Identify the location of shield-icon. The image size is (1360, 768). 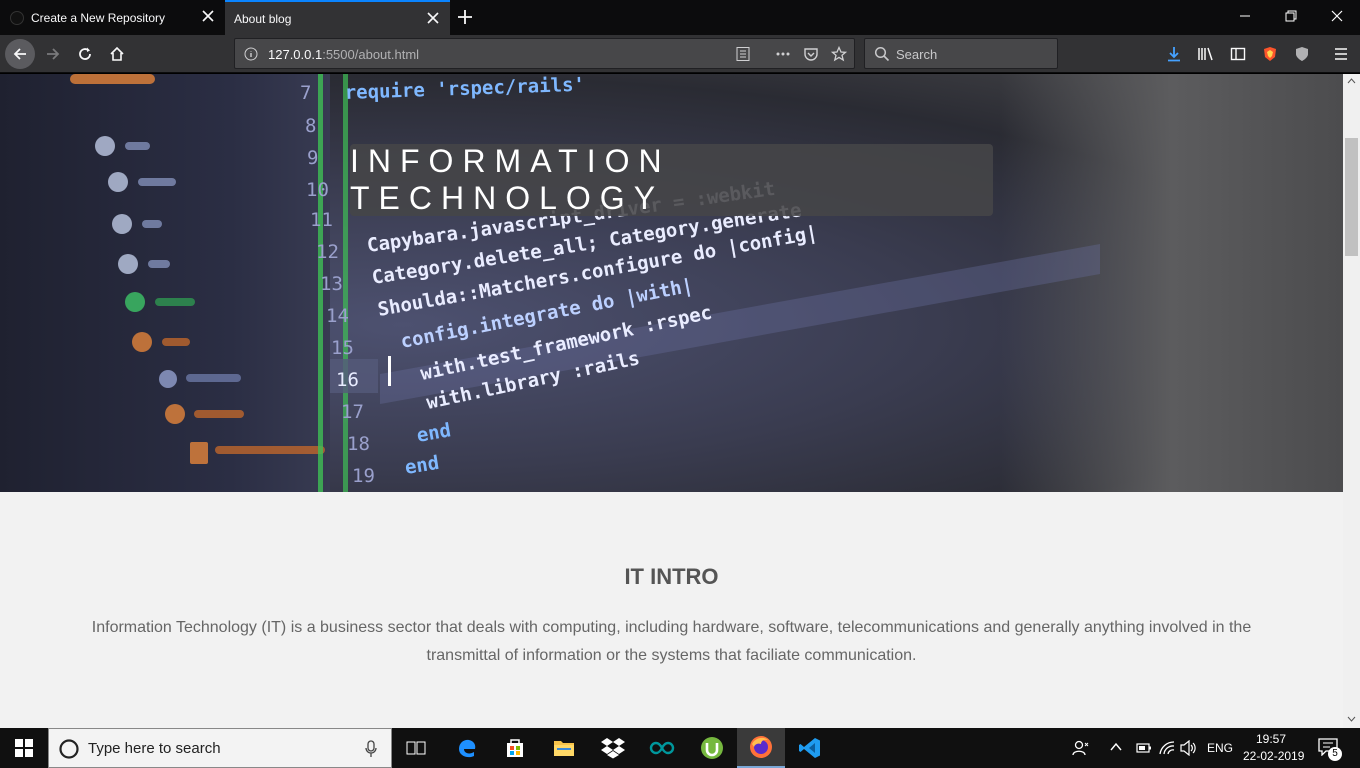
(1302, 54).